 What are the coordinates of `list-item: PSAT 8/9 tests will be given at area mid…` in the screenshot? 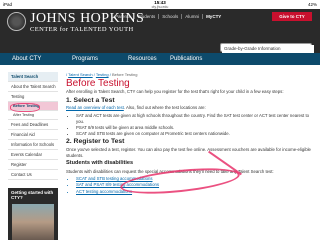 It's located at (196, 128).